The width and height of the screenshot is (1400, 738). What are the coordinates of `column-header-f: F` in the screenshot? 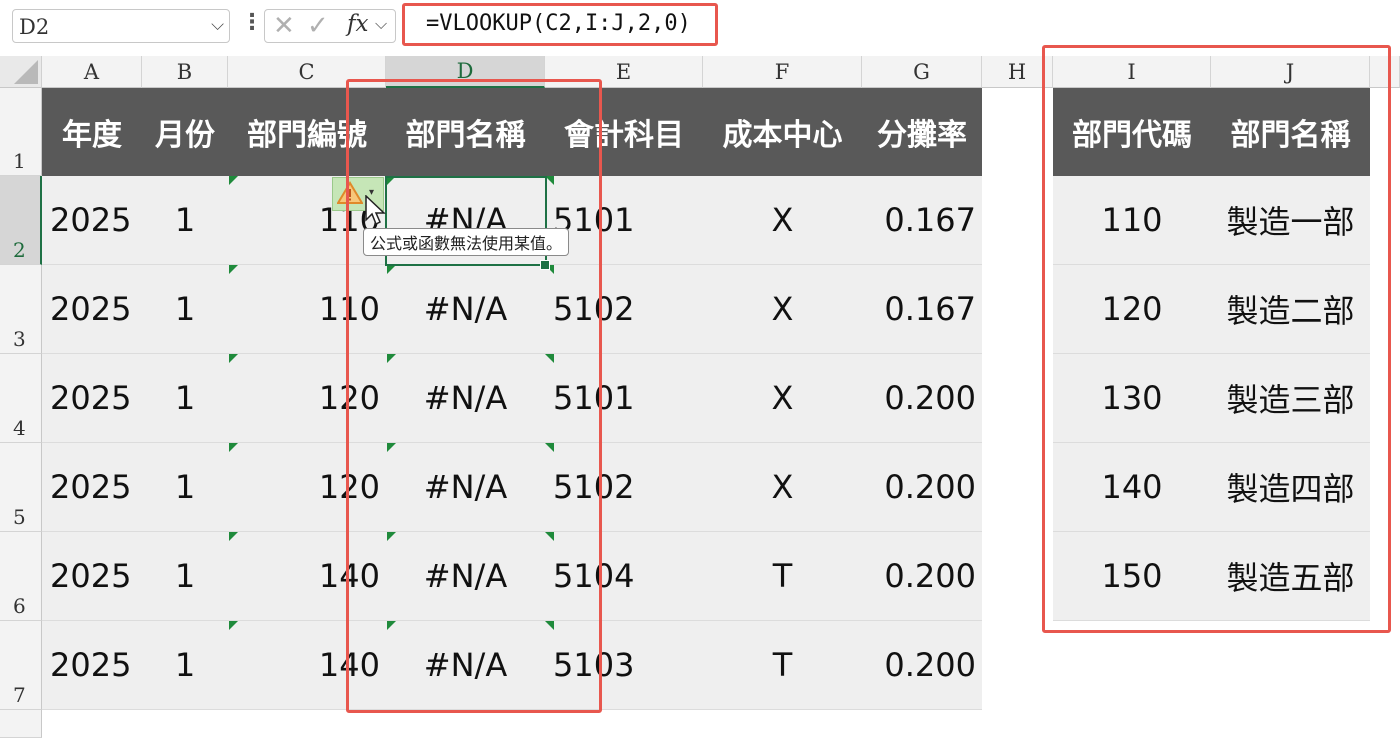 It's located at (782, 72).